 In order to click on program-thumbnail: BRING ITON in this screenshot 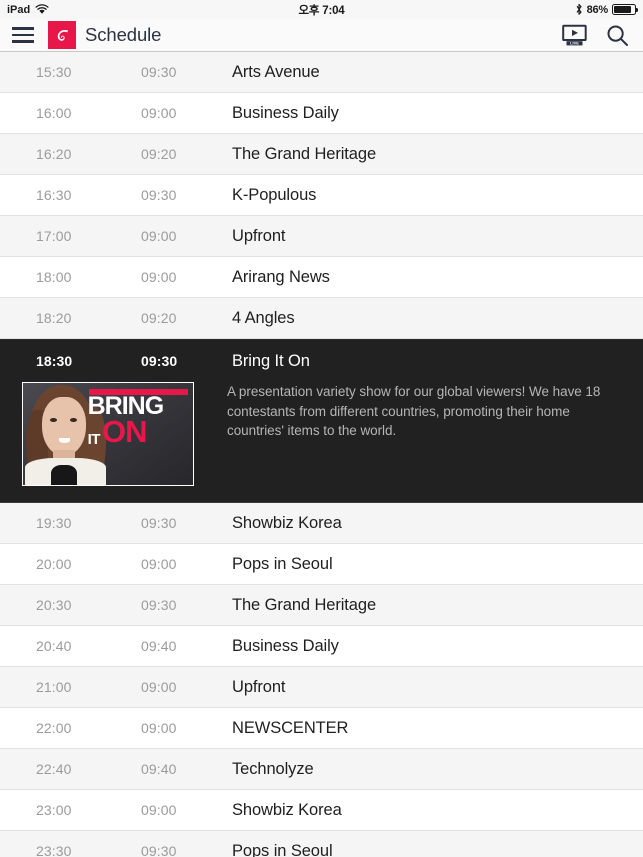, I will do `click(108, 434)`.